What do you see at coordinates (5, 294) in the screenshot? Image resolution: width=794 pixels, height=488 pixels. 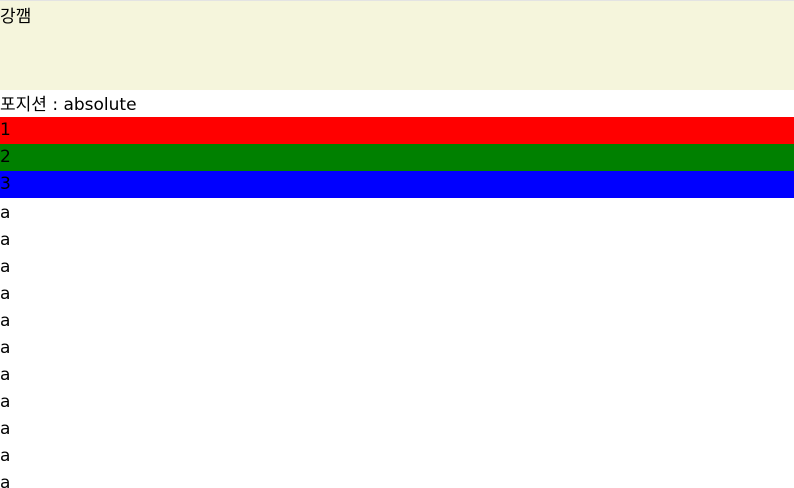 I see `filler-line-4: a` at bounding box center [5, 294].